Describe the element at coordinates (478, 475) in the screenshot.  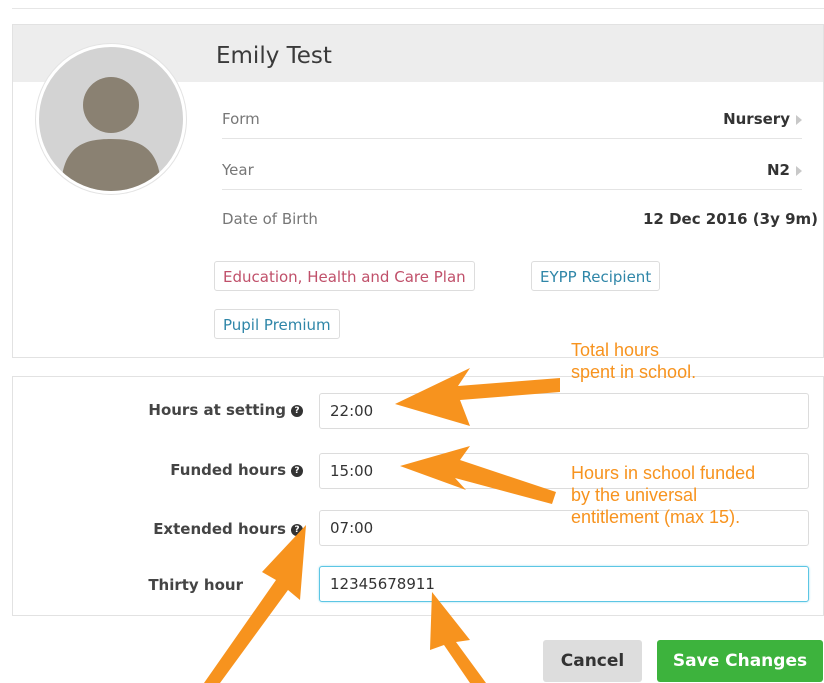
I see `arrow-funded-hours` at that location.